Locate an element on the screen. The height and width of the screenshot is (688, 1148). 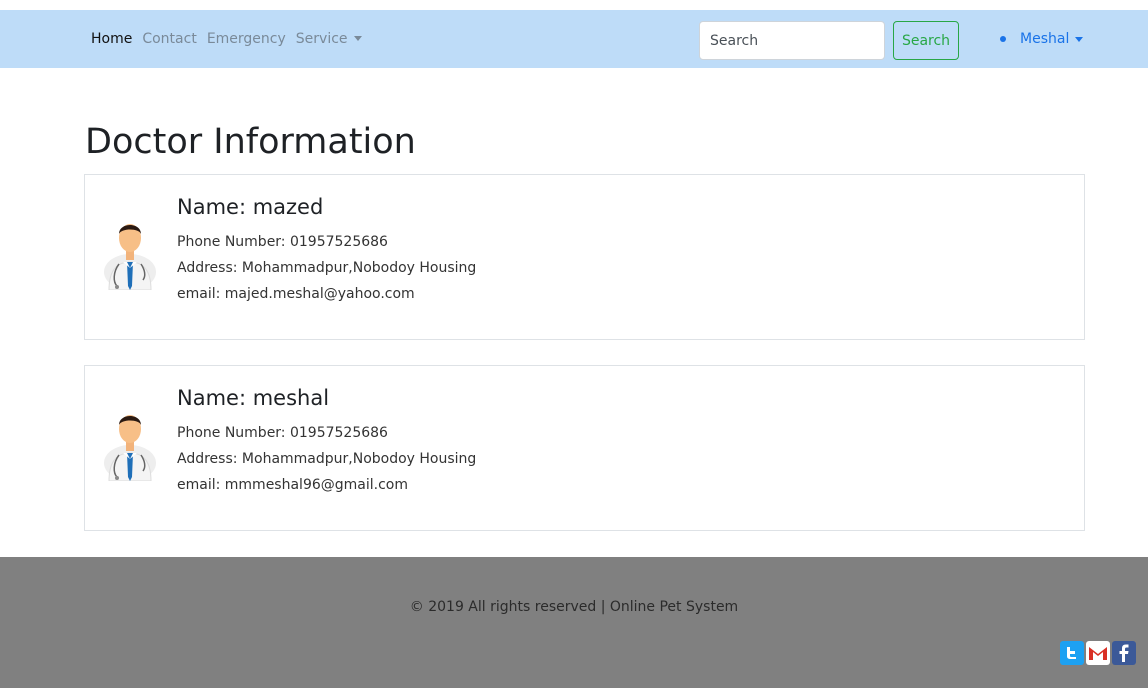
page-title: Doctor Information is located at coordinates (250, 142).